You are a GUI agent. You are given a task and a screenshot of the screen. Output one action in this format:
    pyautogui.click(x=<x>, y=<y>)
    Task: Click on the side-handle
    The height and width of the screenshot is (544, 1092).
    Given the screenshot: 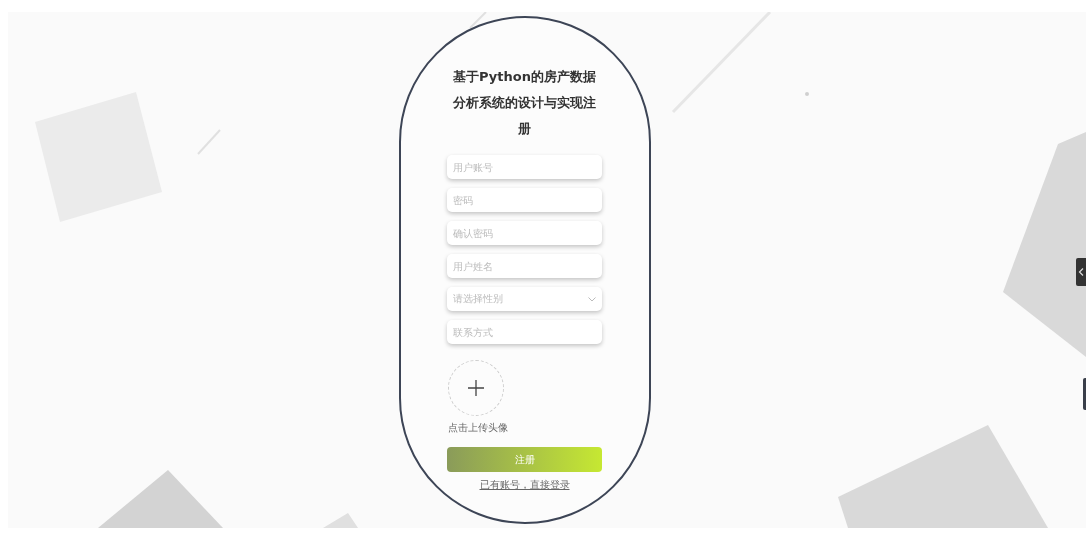 What is the action you would take?
    pyautogui.click(x=1084, y=394)
    